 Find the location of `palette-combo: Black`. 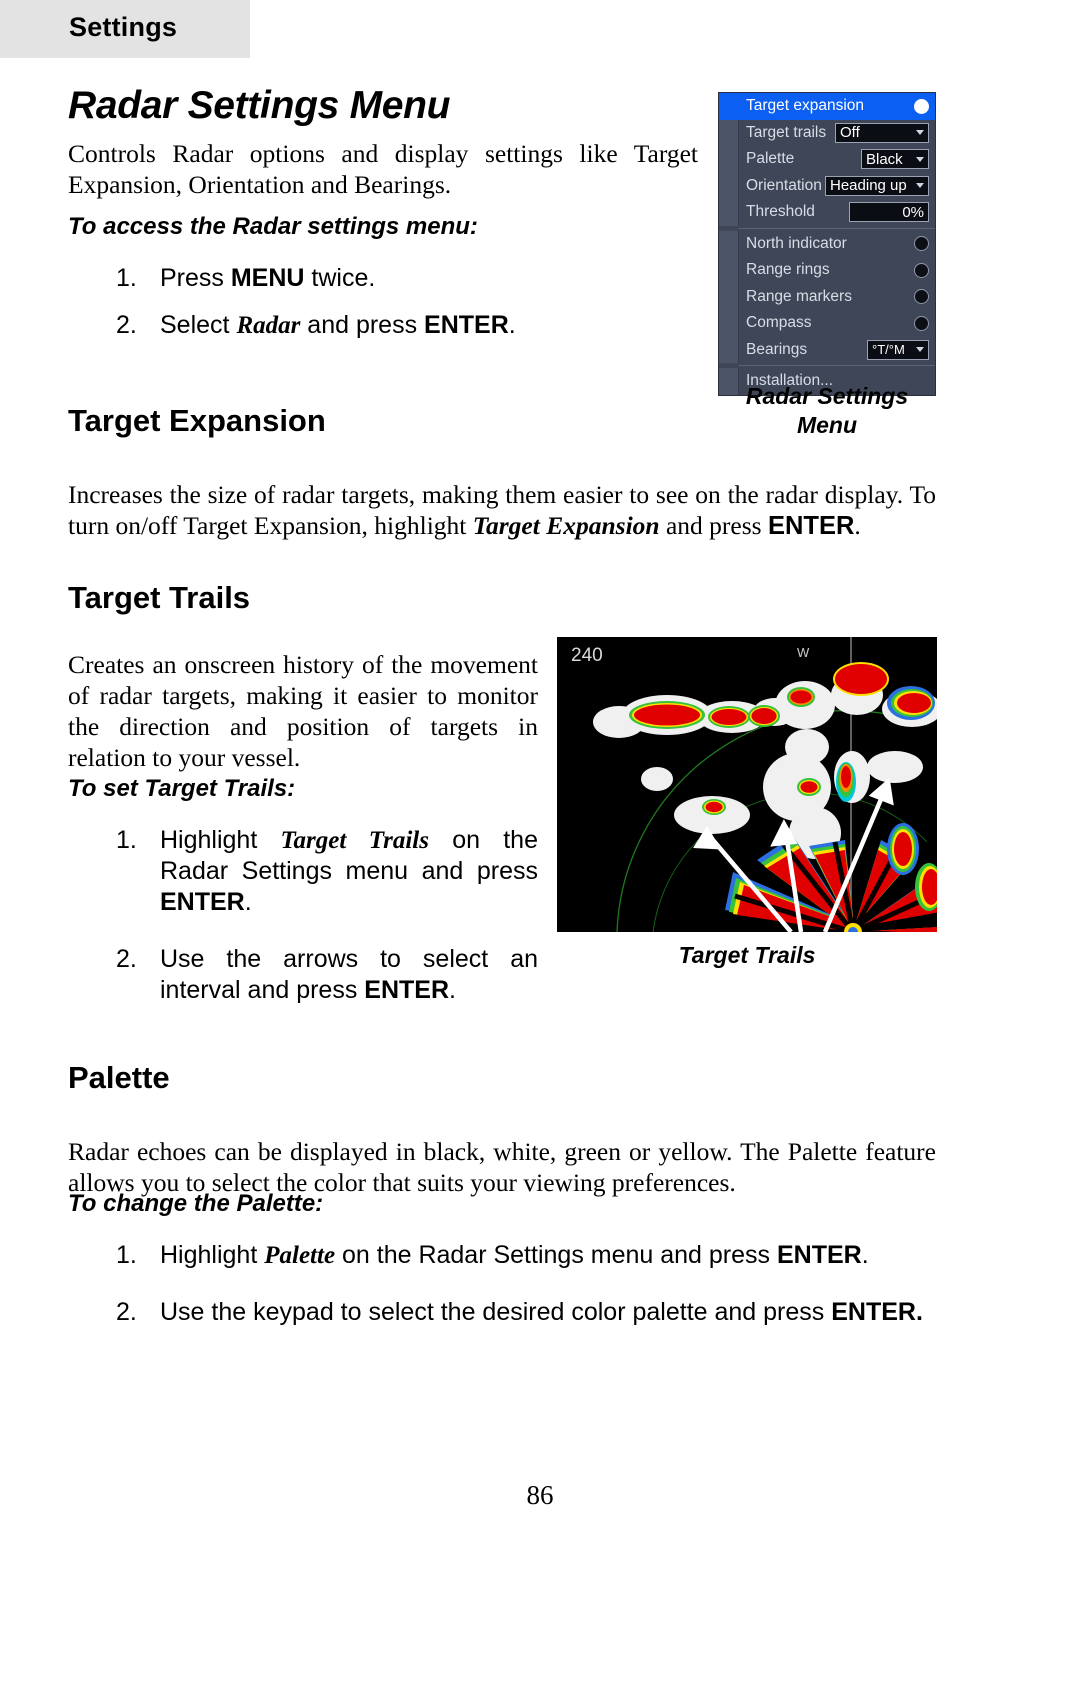

palette-combo: Black is located at coordinates (895, 159).